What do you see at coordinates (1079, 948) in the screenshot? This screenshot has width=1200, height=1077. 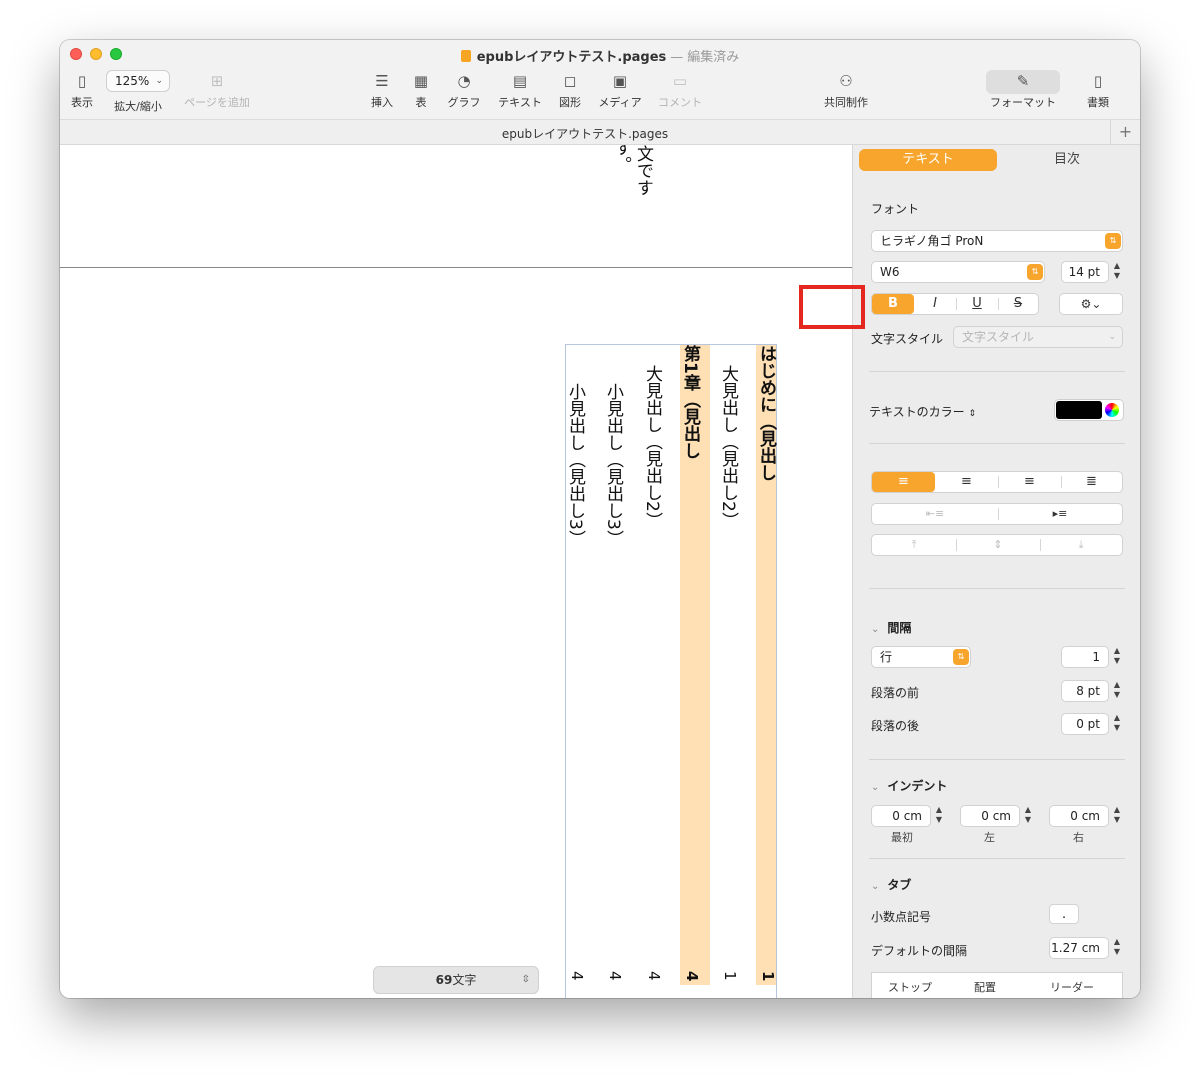 I see `default-interval-field: 1.27 cm` at bounding box center [1079, 948].